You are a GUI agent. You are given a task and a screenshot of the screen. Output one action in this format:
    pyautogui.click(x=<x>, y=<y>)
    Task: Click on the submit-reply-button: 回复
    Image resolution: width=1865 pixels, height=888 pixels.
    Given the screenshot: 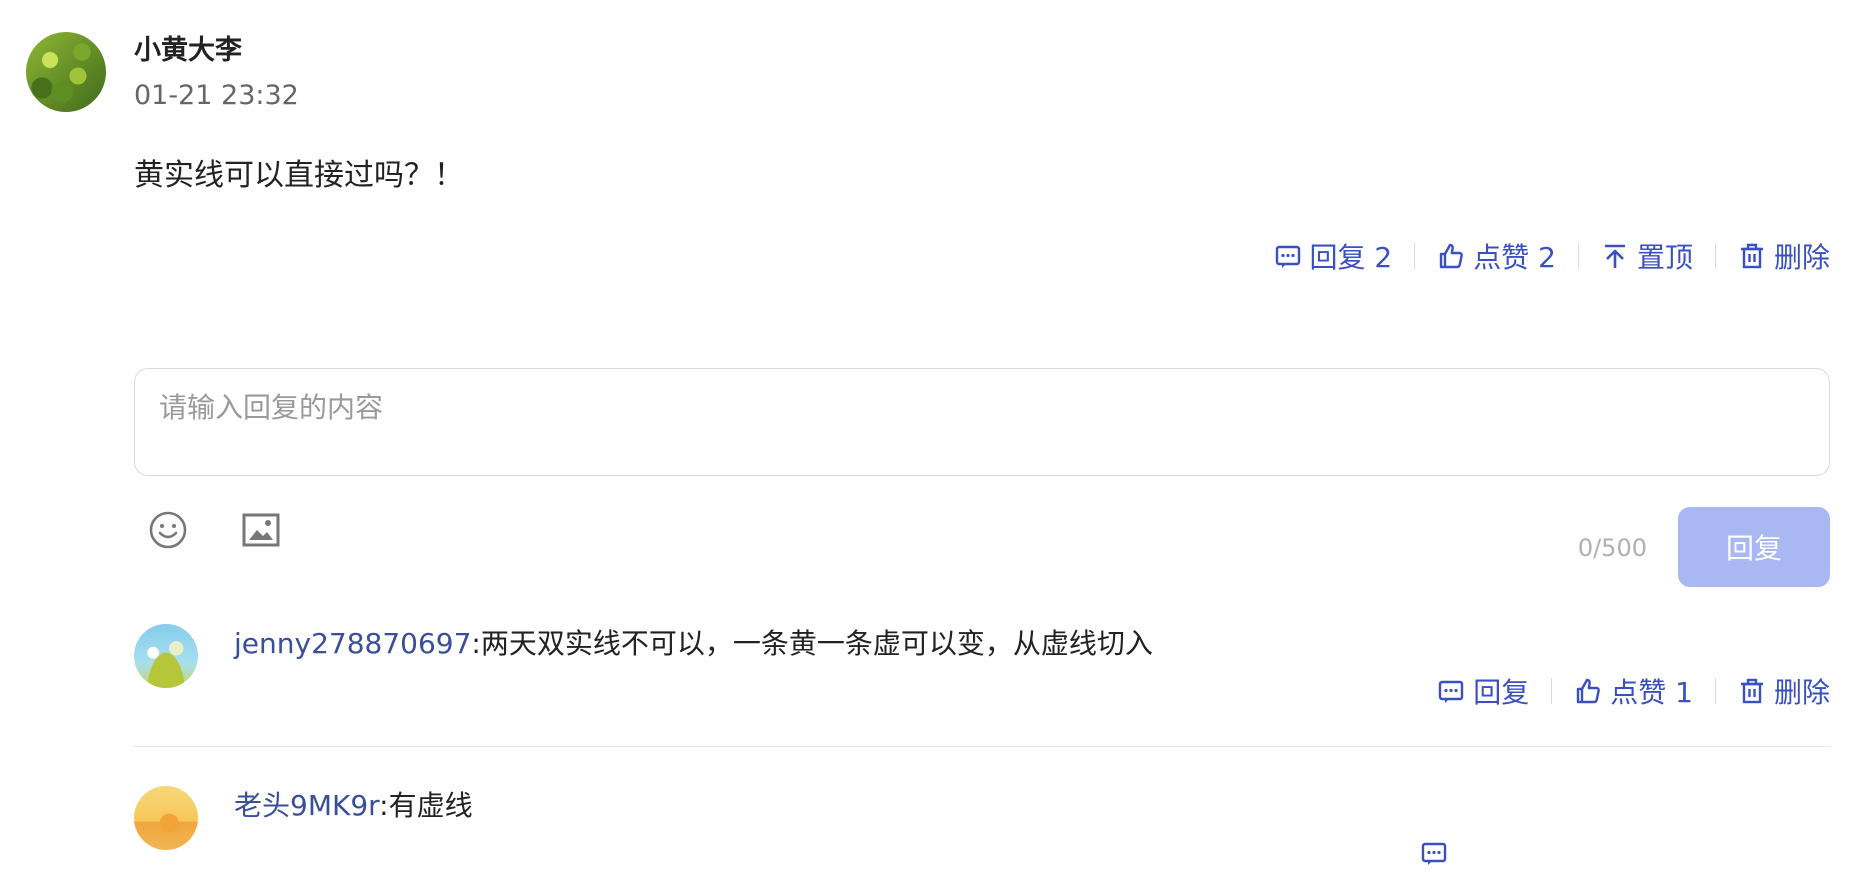 What is the action you would take?
    pyautogui.click(x=1754, y=547)
    